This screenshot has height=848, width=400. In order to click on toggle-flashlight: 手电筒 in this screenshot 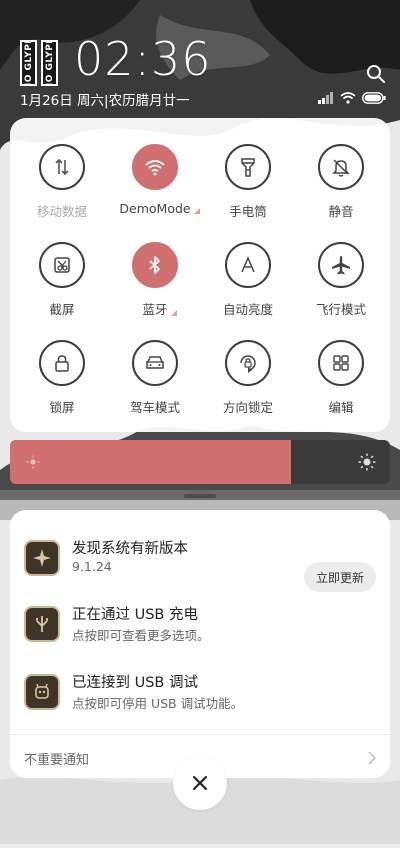, I will do `click(248, 186)`.